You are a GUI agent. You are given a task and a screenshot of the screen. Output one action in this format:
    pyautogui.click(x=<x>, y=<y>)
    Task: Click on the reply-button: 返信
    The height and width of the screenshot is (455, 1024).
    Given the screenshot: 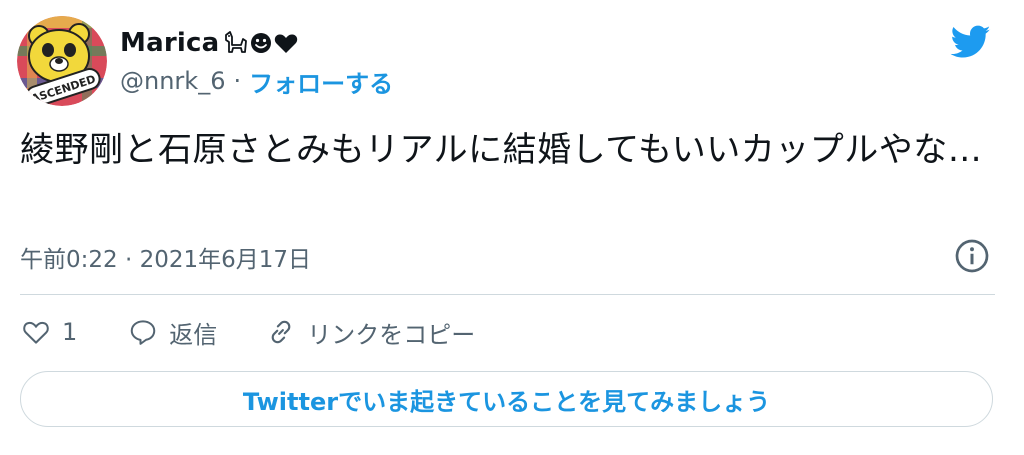 What is the action you would take?
    pyautogui.click(x=172, y=332)
    